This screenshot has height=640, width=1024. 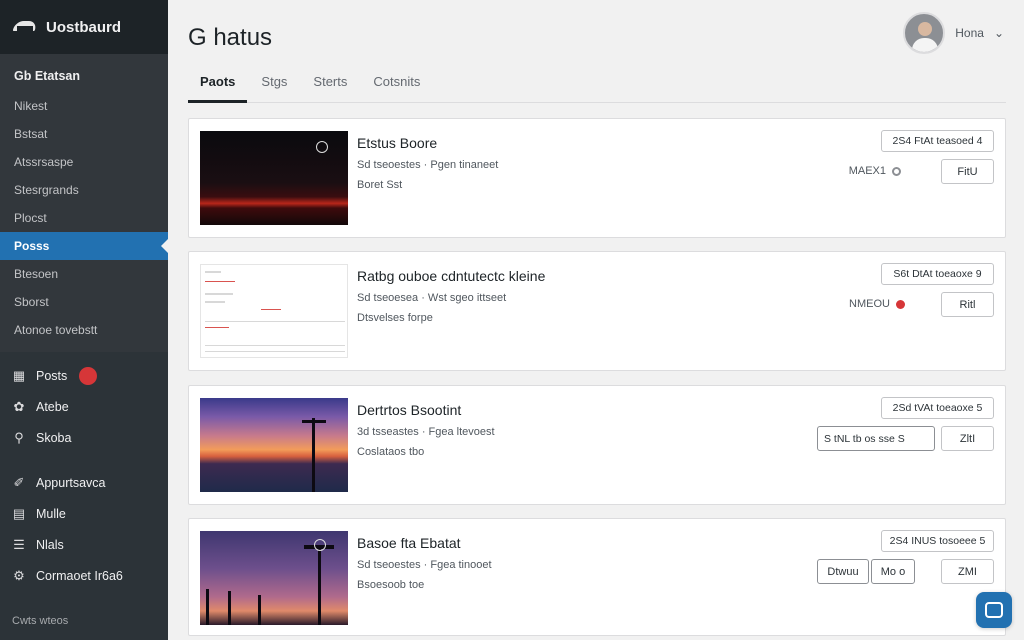 I want to click on brush-icon: ✐, so click(x=19, y=482).